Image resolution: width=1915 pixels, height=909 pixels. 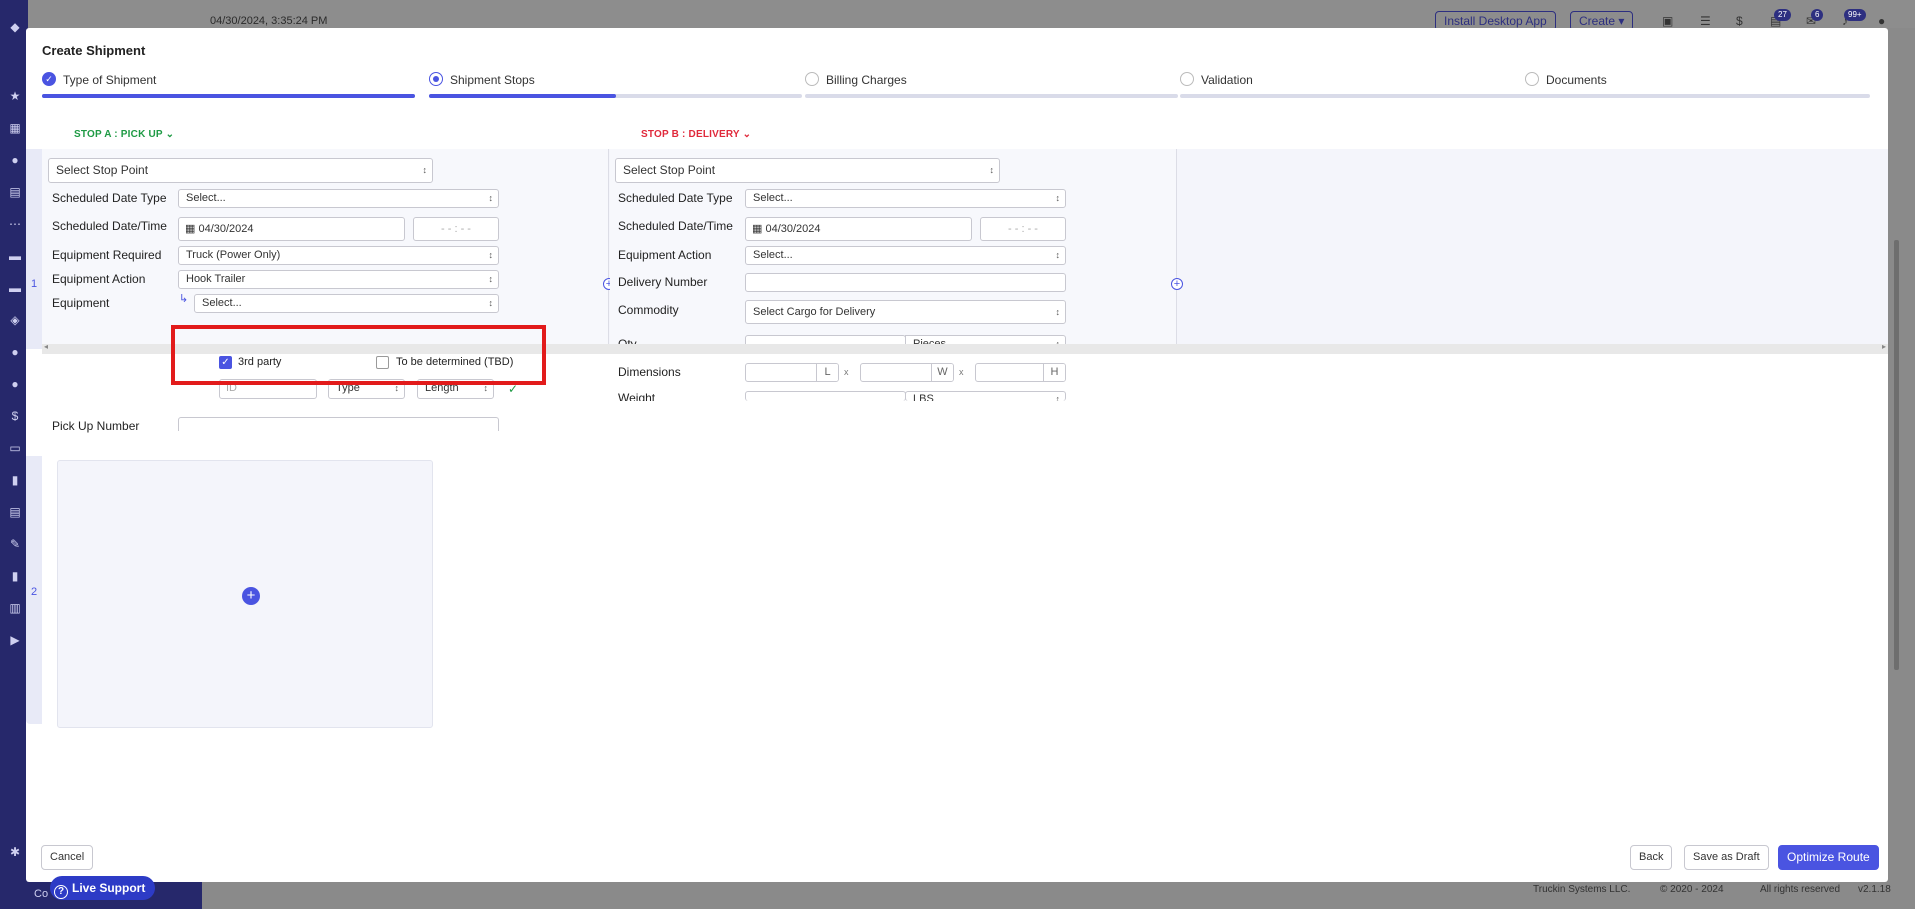 What do you see at coordinates (675, 226) in the screenshot?
I see `scheduled-datetime-label: Scheduled Date/Time` at bounding box center [675, 226].